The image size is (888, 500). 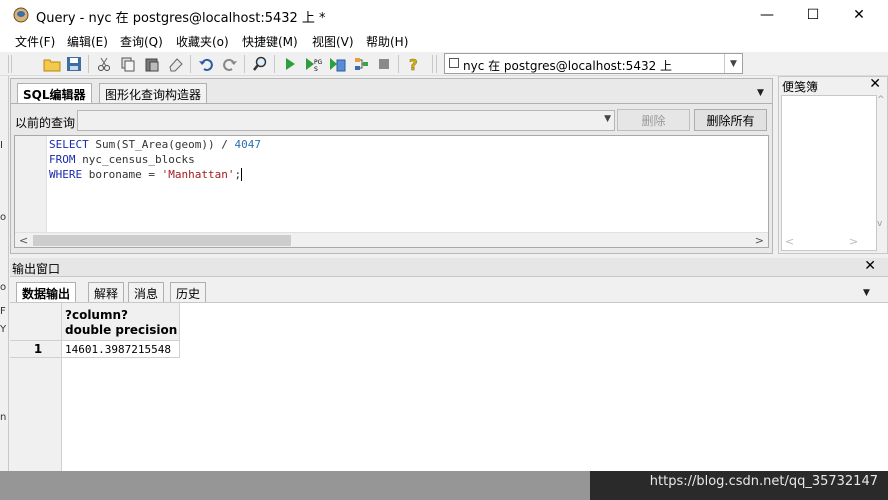 What do you see at coordinates (391, 239) in the screenshot?
I see `horizontal-scrollbar: < >` at bounding box center [391, 239].